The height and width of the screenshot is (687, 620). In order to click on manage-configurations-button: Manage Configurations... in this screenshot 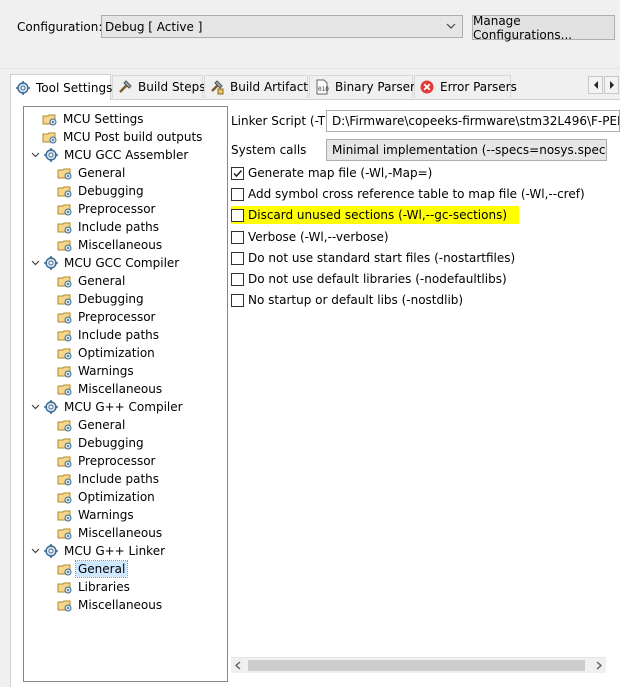, I will do `click(543, 28)`.